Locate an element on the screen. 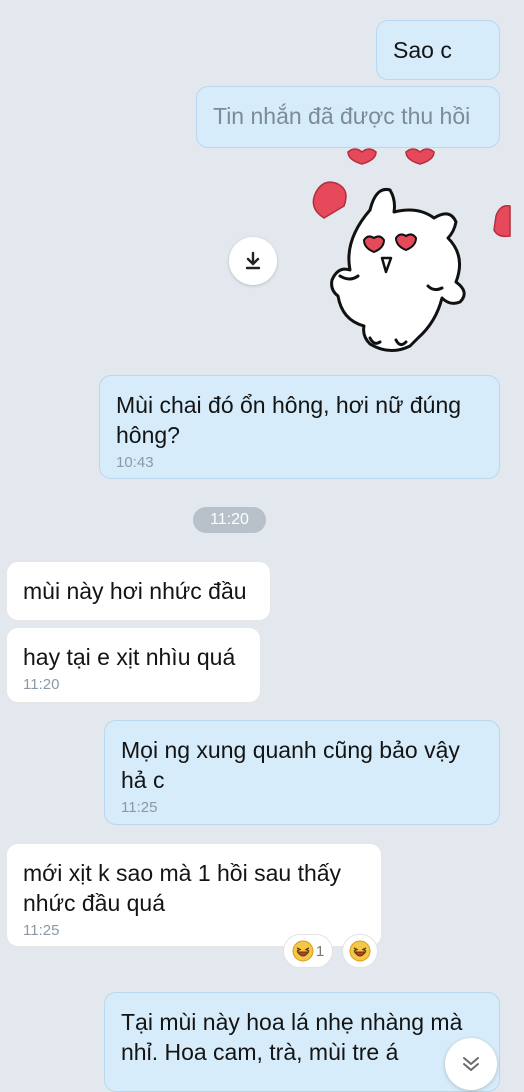 This screenshot has height=1092, width=524. message-text: hay tại e xịt nhìu quá is located at coordinates (129, 657).